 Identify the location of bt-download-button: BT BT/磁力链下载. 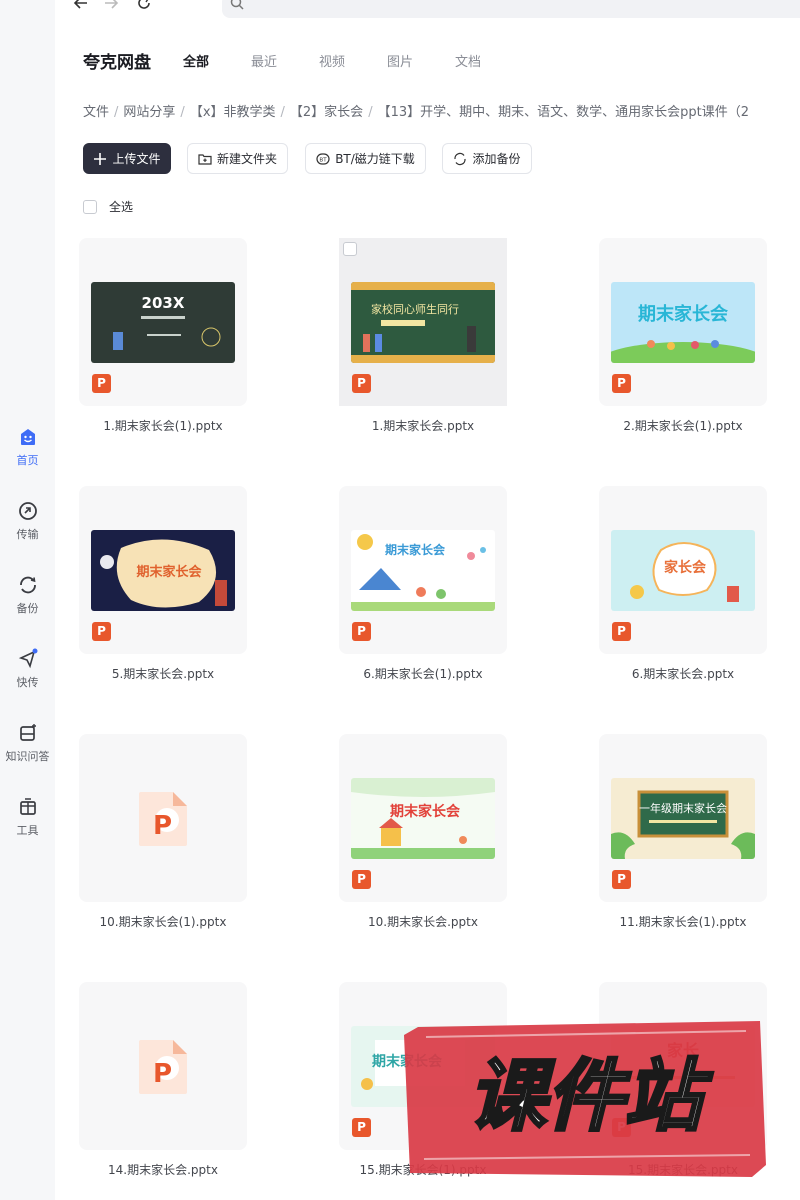
(365, 158).